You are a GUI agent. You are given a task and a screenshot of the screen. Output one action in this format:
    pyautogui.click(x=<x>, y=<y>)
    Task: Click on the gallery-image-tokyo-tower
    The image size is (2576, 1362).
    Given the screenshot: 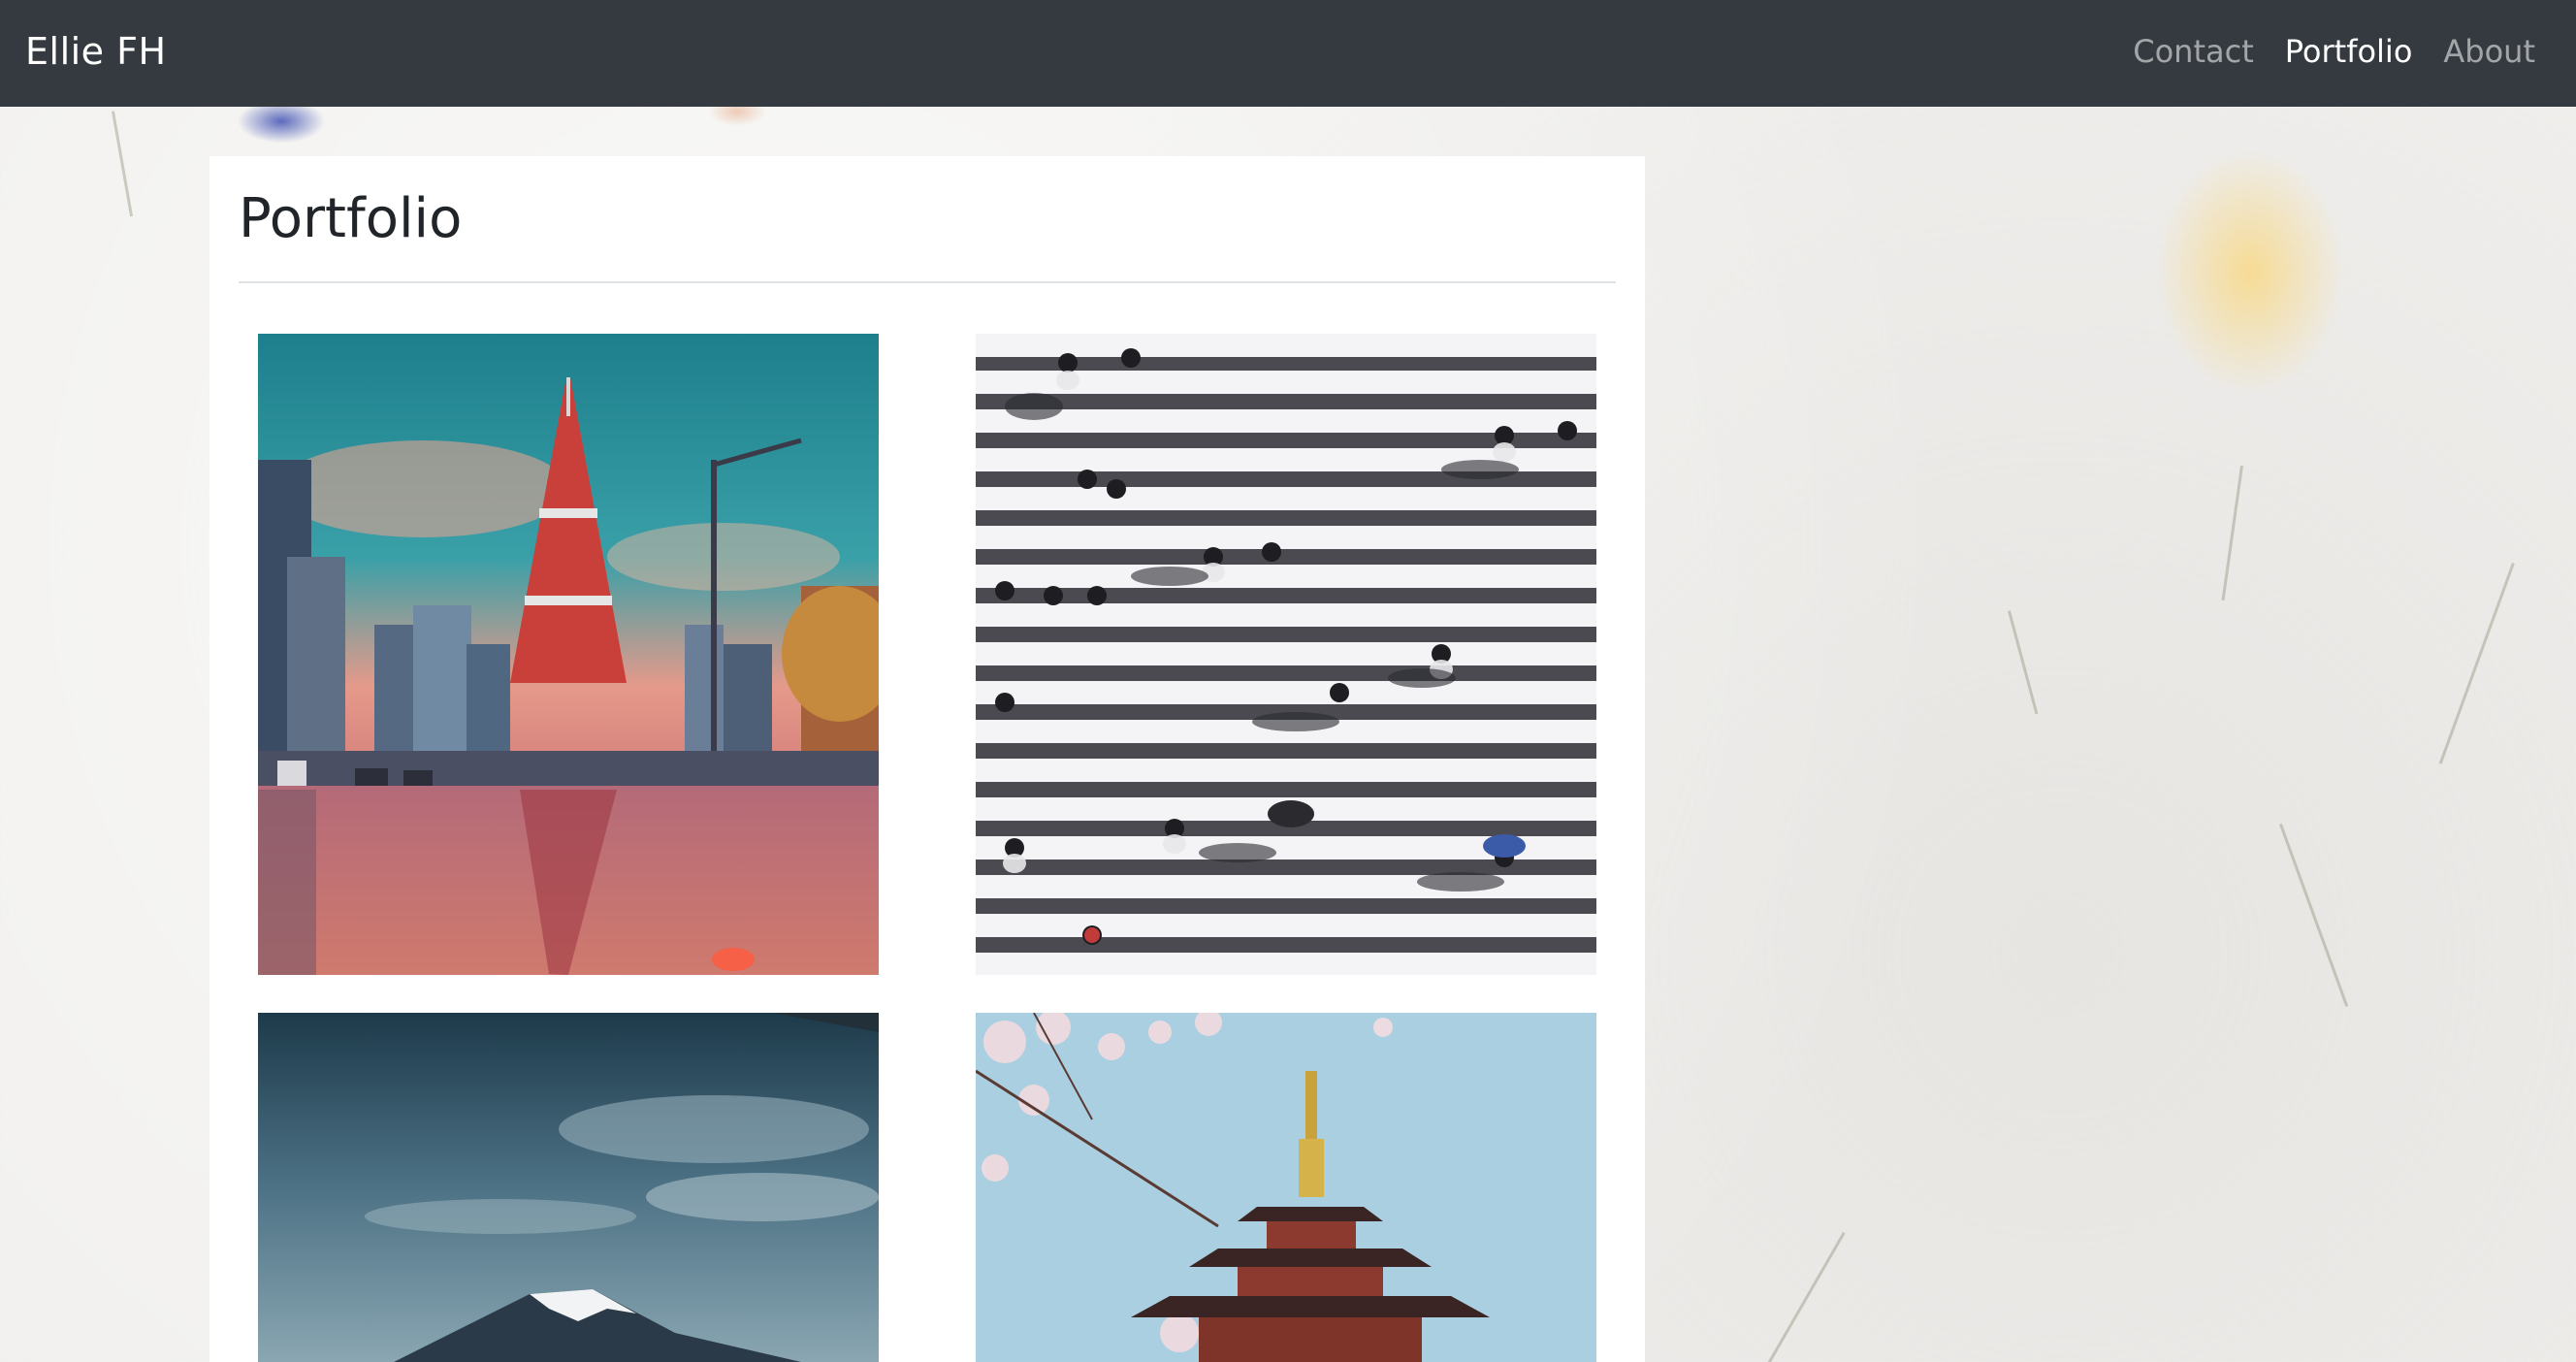 What is the action you would take?
    pyautogui.click(x=568, y=654)
    